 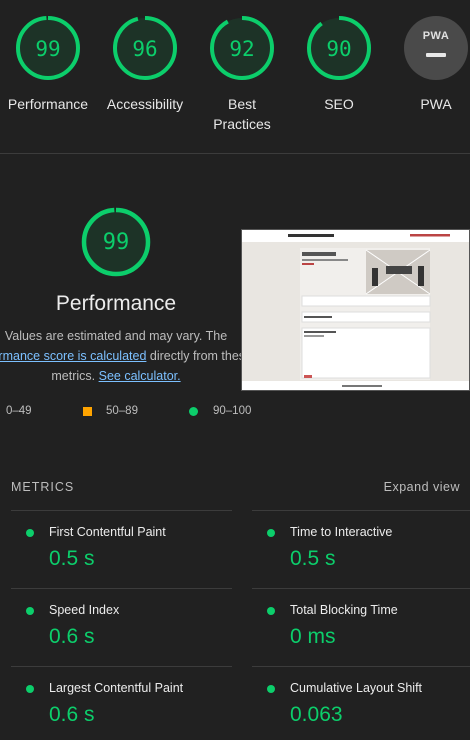 I want to click on page-preview-image, so click(x=355, y=310).